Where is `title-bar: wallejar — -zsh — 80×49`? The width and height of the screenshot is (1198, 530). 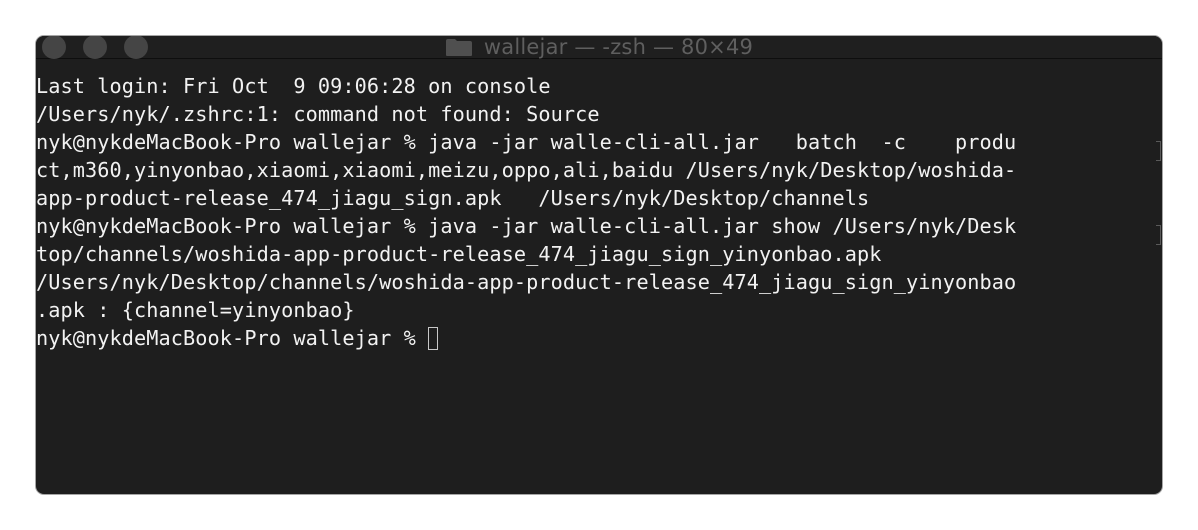 title-bar: wallejar — -zsh — 80×49 is located at coordinates (599, 47).